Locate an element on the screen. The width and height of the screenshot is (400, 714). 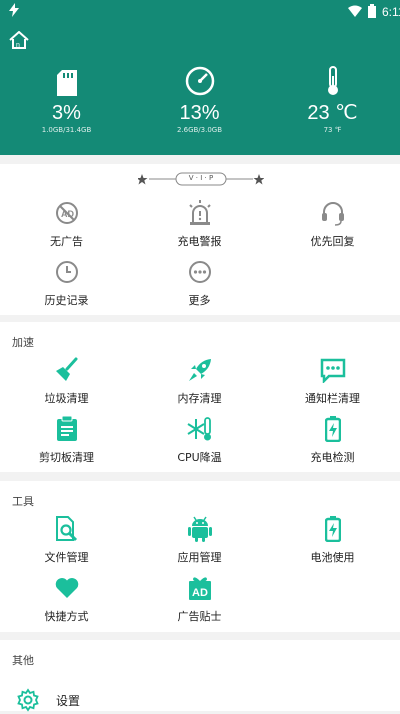
charge-check-item: 充电检测 is located at coordinates (332, 440).